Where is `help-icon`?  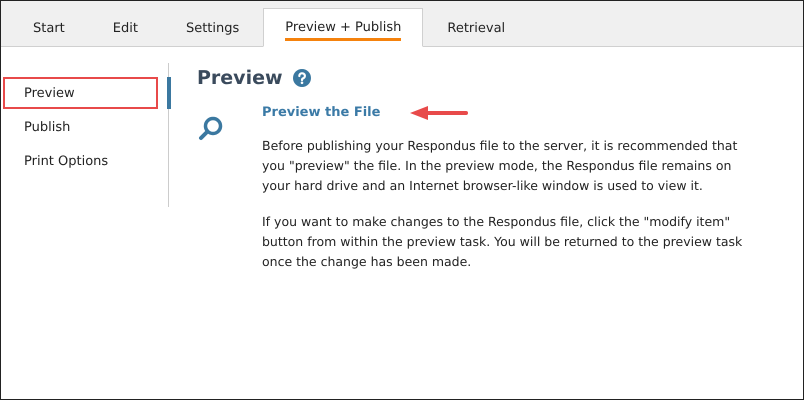 help-icon is located at coordinates (301, 78).